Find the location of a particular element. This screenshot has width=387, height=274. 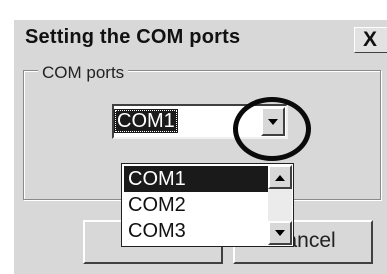

chevron-up-icon is located at coordinates (280, 178).